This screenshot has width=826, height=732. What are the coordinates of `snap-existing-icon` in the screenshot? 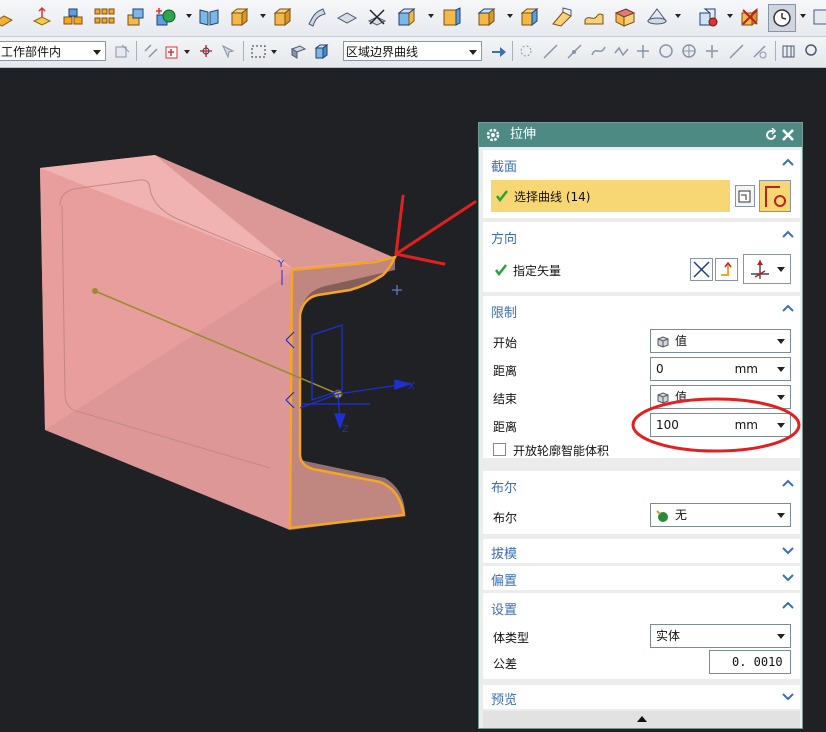 It's located at (712, 51).